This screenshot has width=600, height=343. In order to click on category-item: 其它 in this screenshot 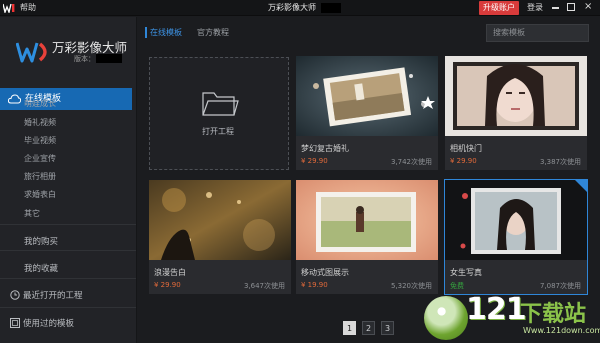, I will do `click(32, 213)`.